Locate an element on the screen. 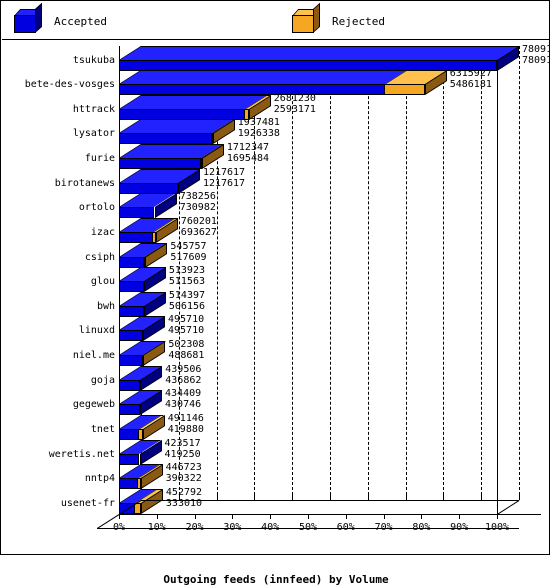  value-rejected: 7809146 is located at coordinates (536, 60).